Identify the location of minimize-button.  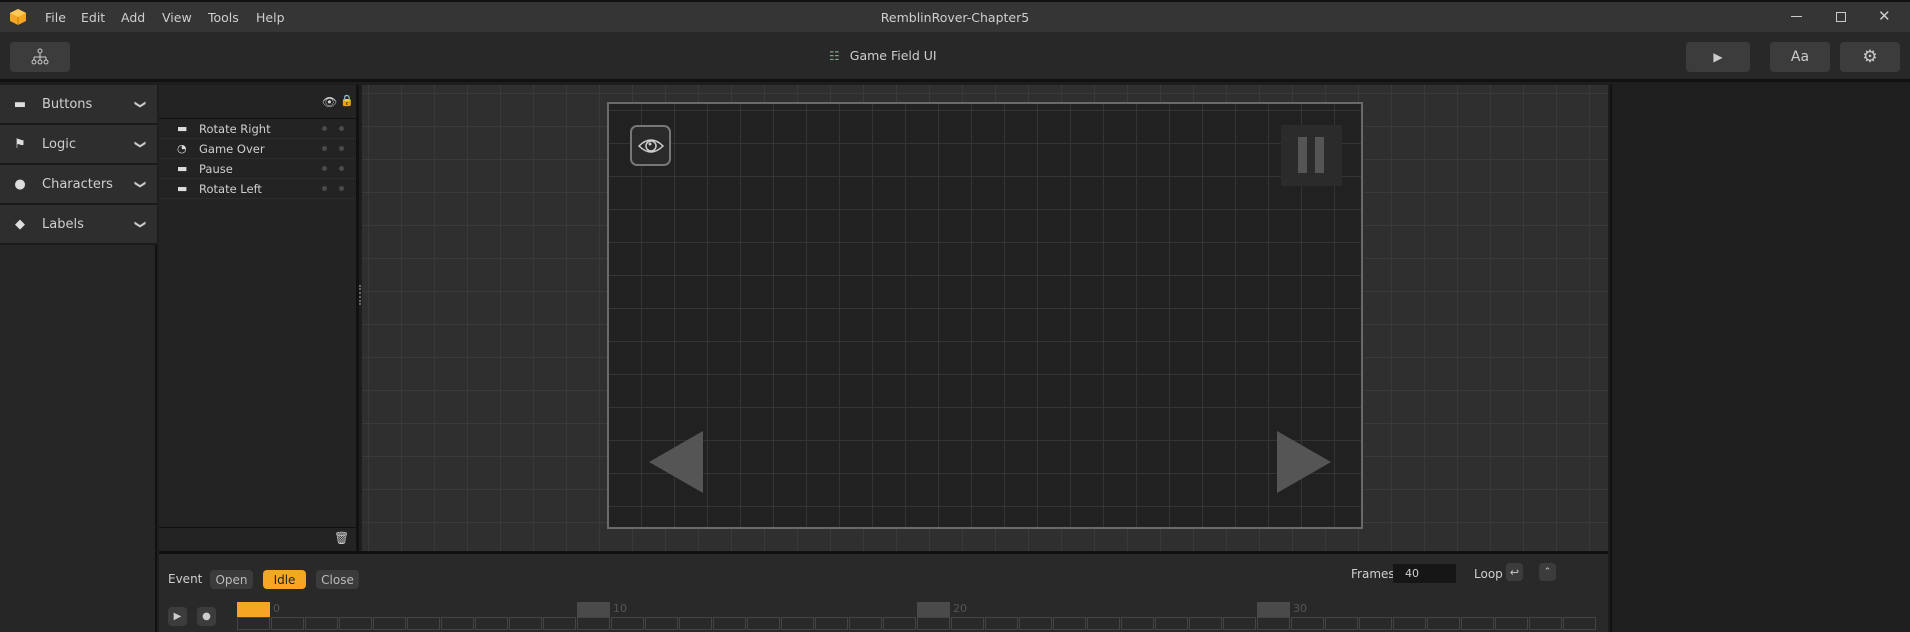
(1796, 16).